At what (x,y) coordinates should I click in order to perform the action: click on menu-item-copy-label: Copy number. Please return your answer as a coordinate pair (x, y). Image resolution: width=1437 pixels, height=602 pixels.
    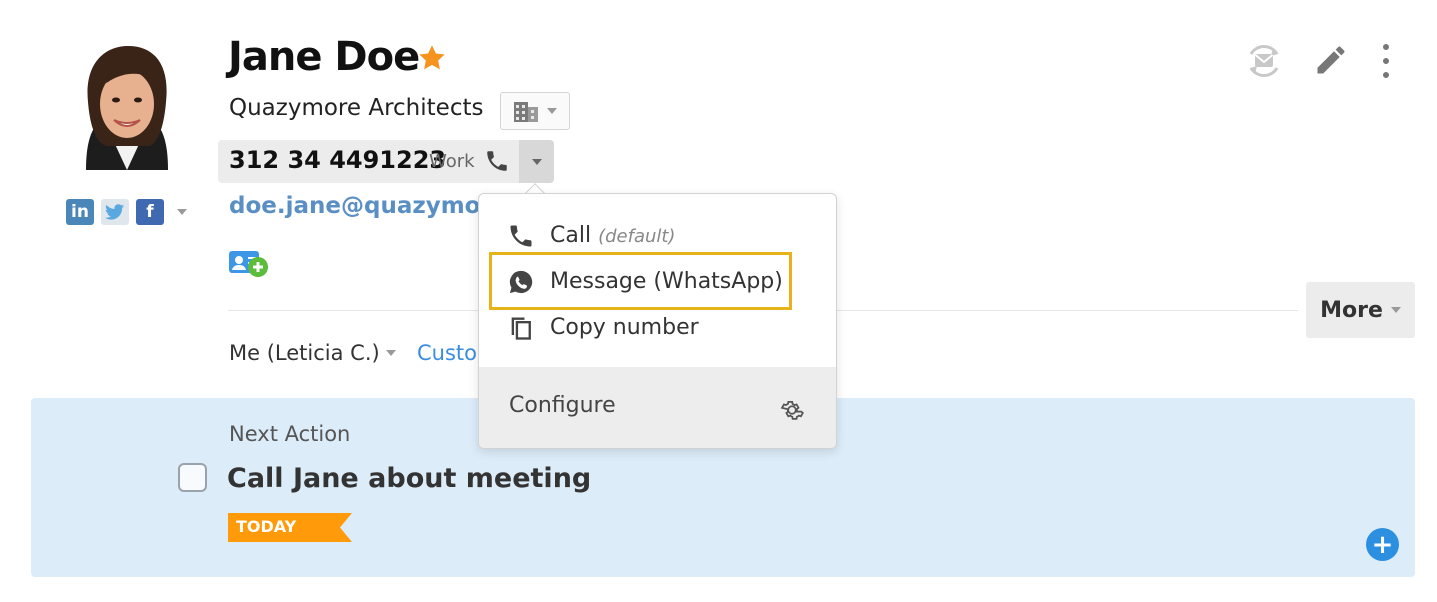
    Looking at the image, I should click on (624, 327).